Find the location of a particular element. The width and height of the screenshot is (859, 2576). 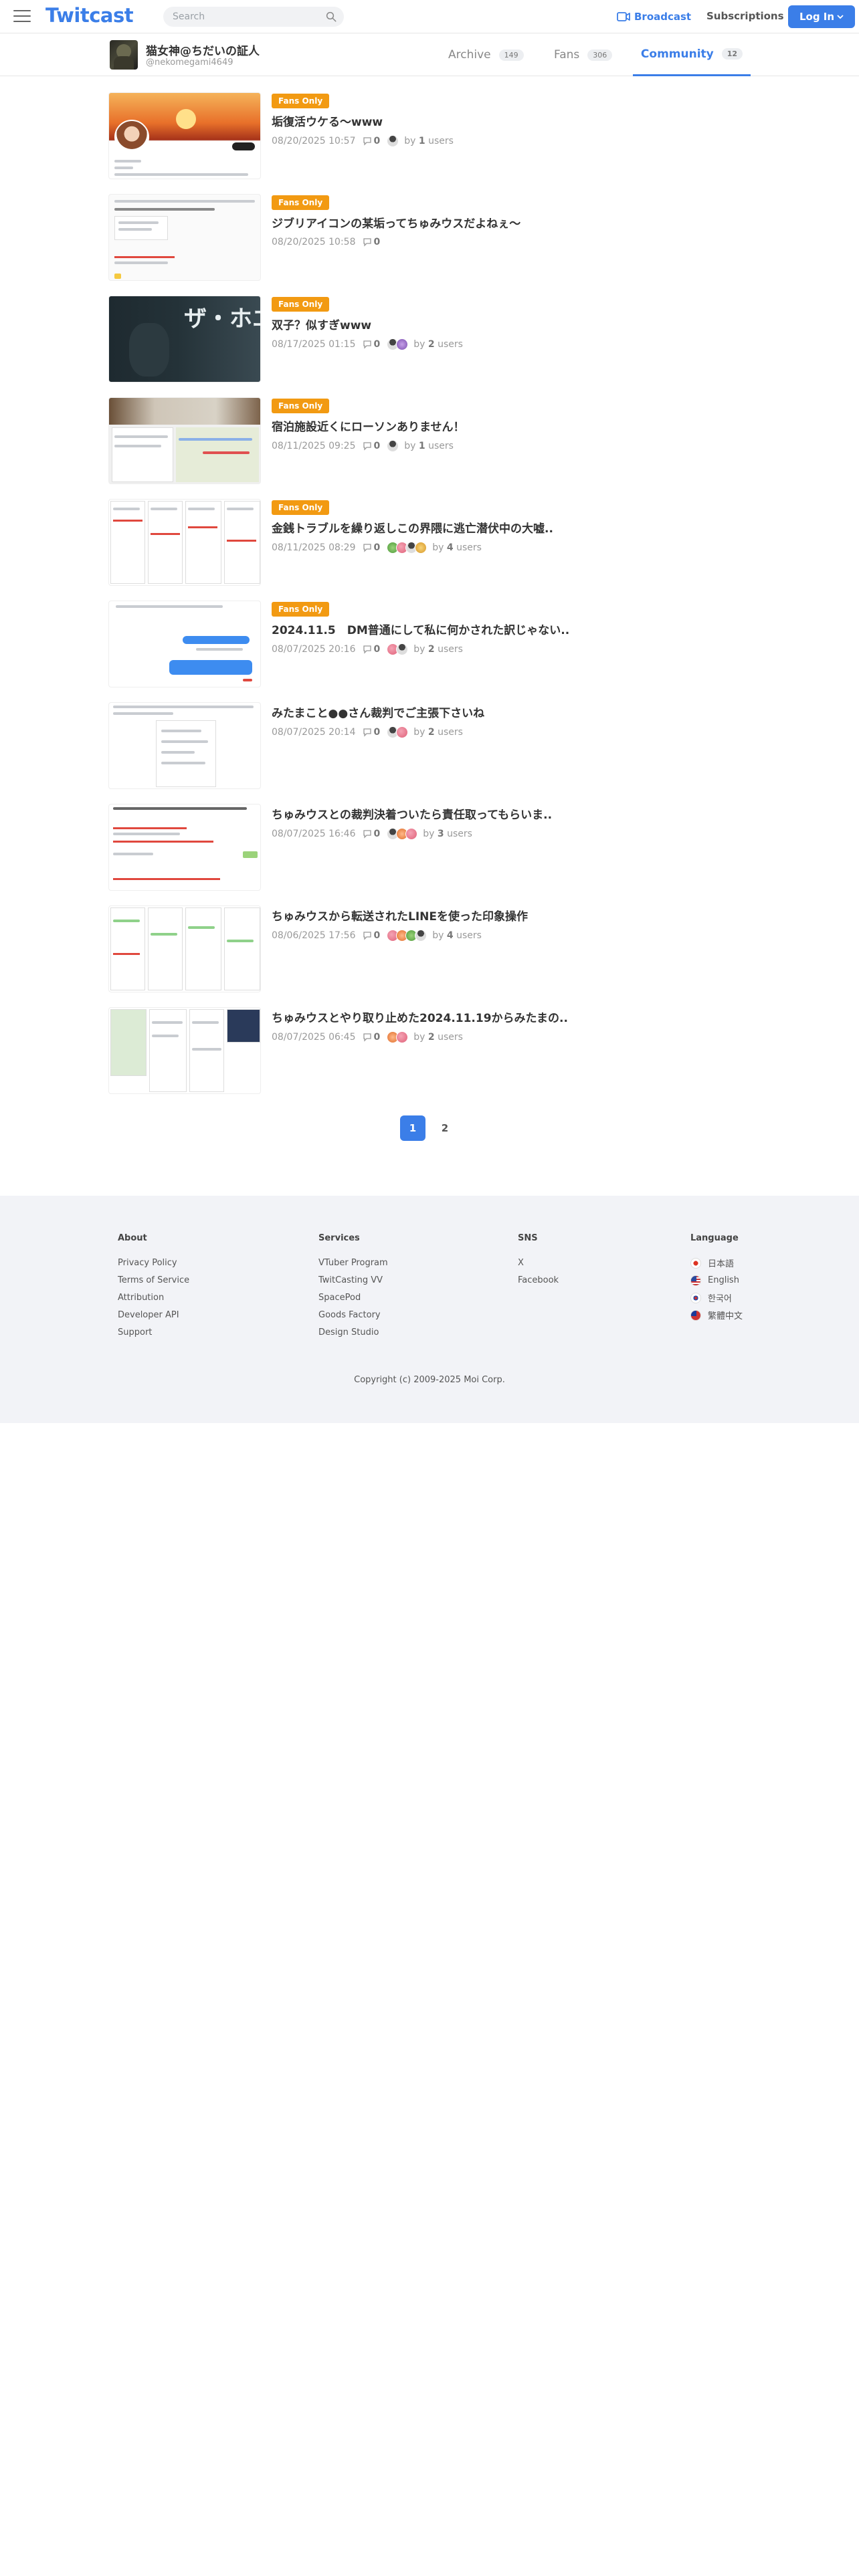

post-title: 金銭トラブルを繰り返しこの界隈に逃亡潜伏中の大嘘.. is located at coordinates (412, 527).